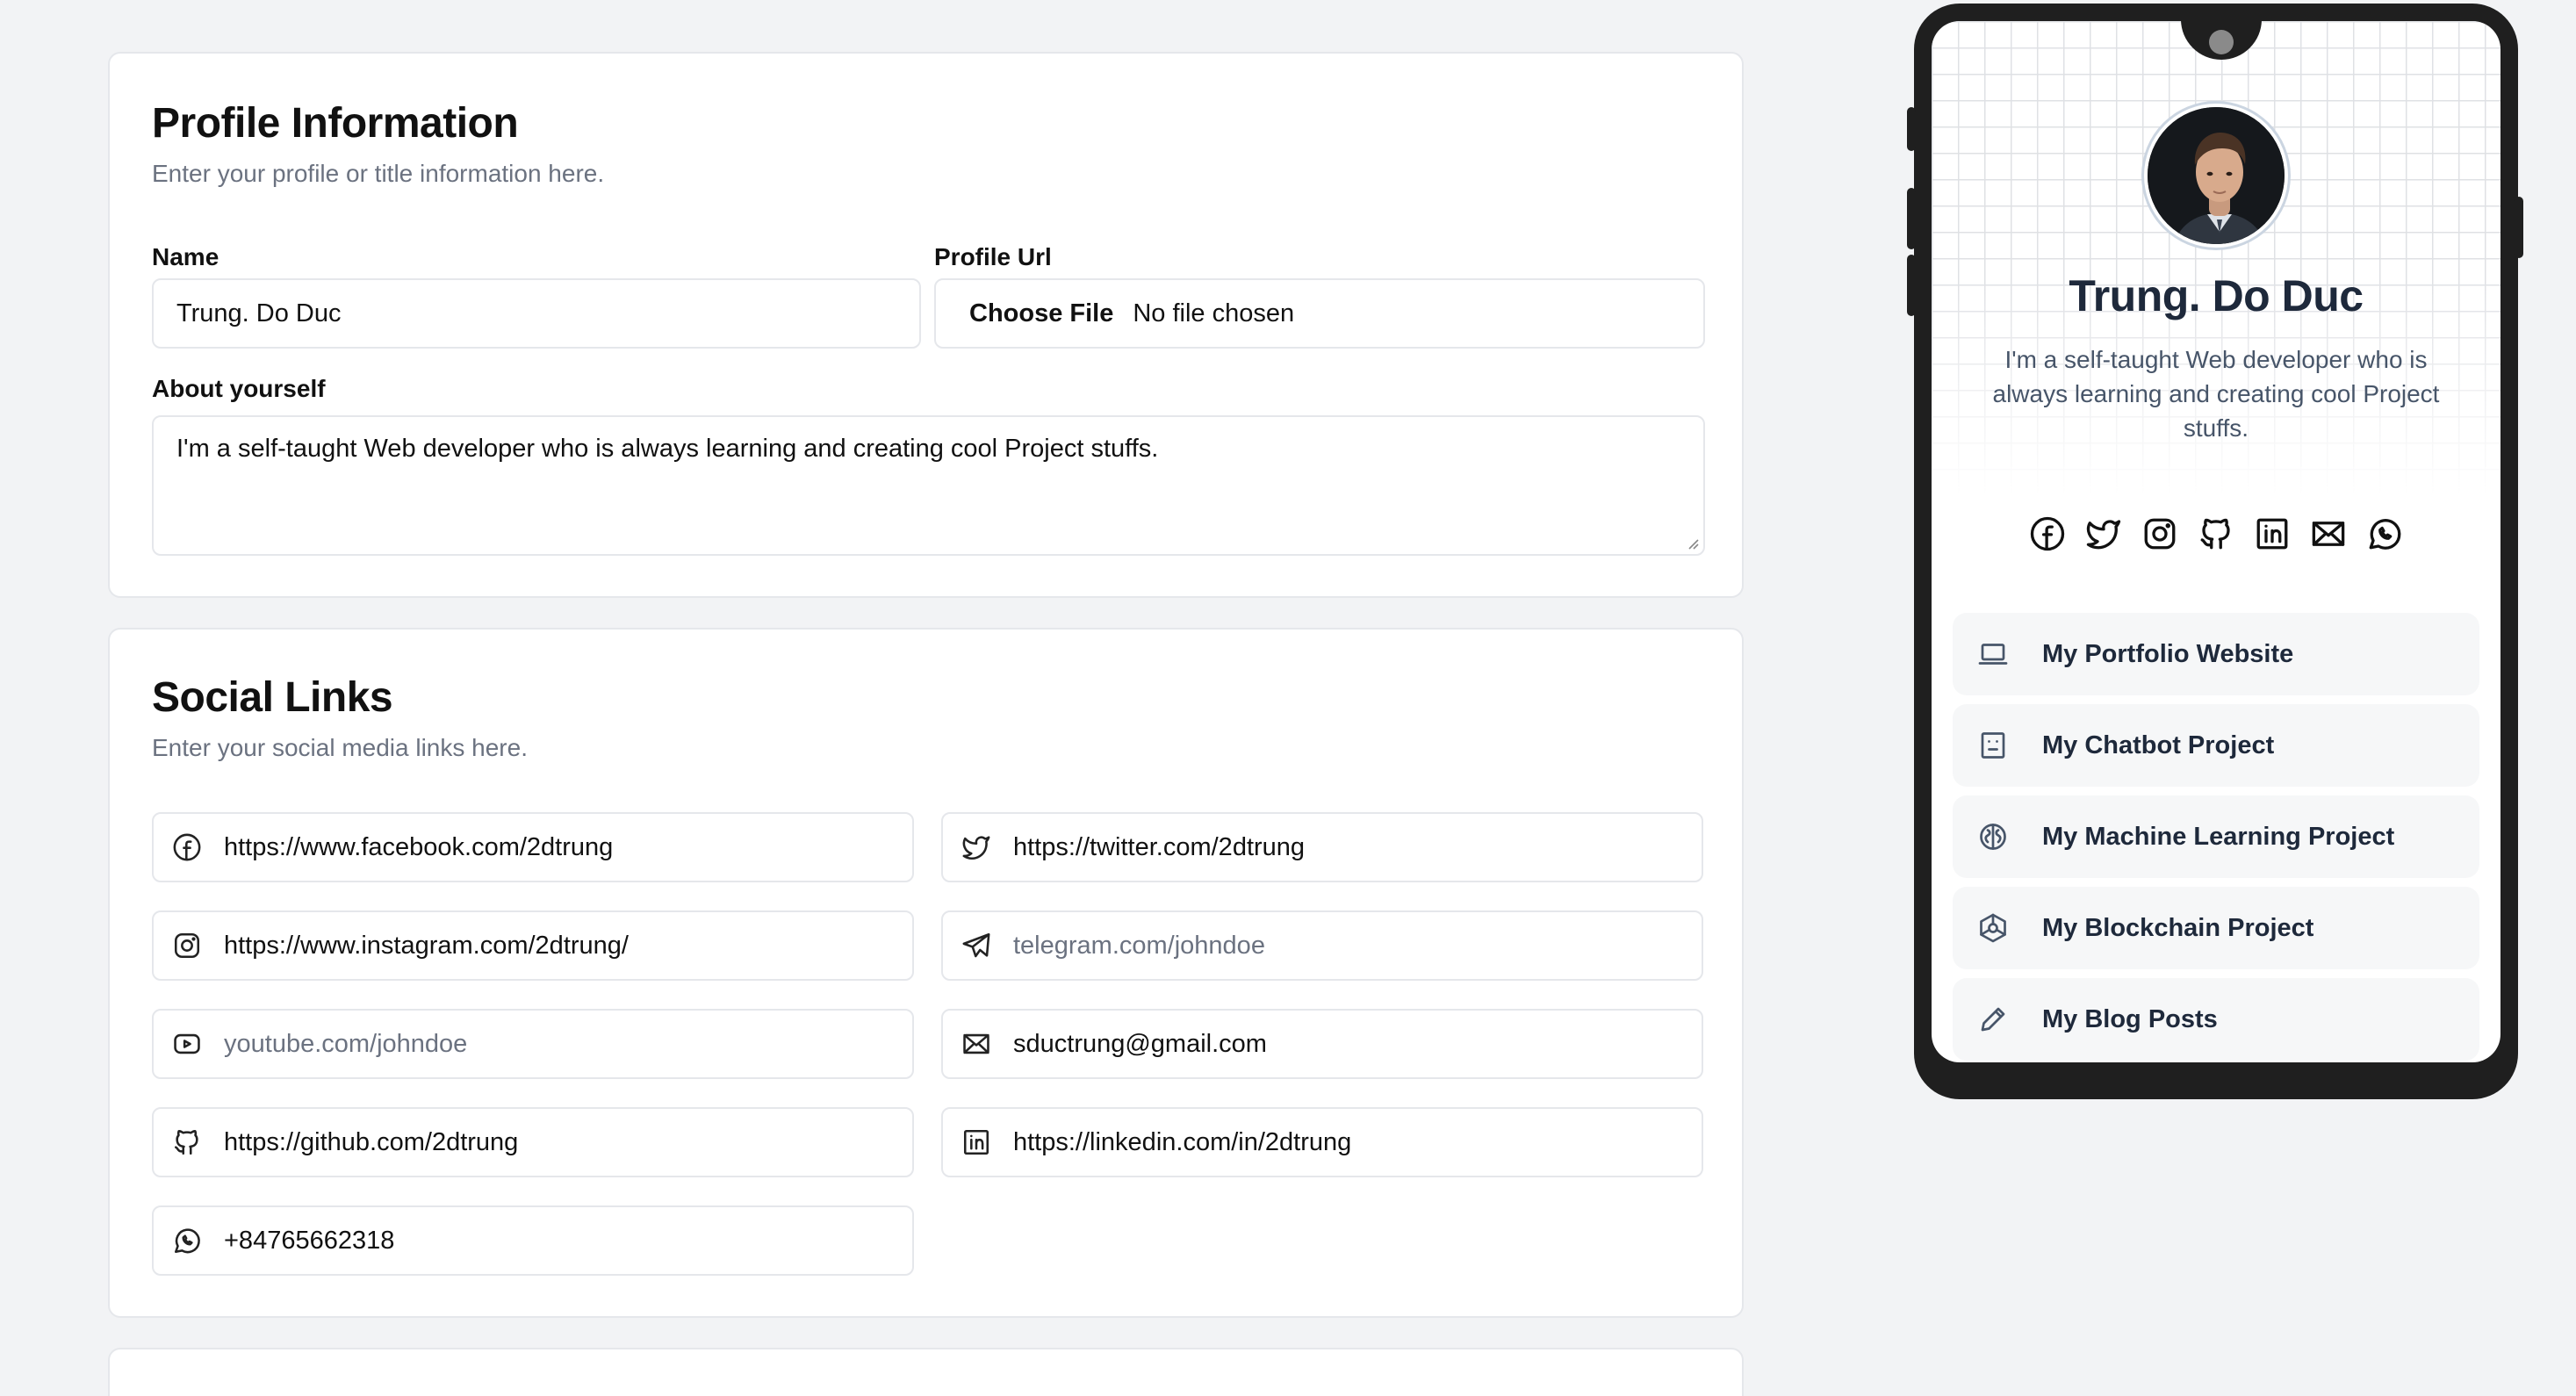 The image size is (2576, 1396). What do you see at coordinates (533, 1240) in the screenshot?
I see `whatsapp-link-input: +84765662318` at bounding box center [533, 1240].